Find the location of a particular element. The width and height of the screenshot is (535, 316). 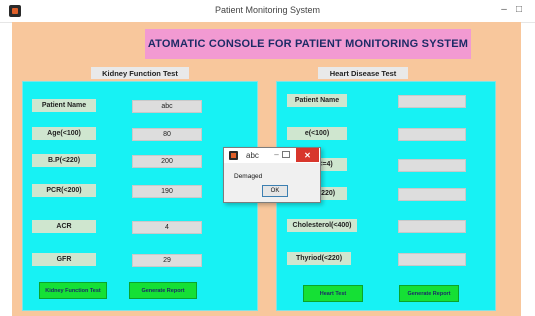

dialog-close-button: ✕ is located at coordinates (307, 155).